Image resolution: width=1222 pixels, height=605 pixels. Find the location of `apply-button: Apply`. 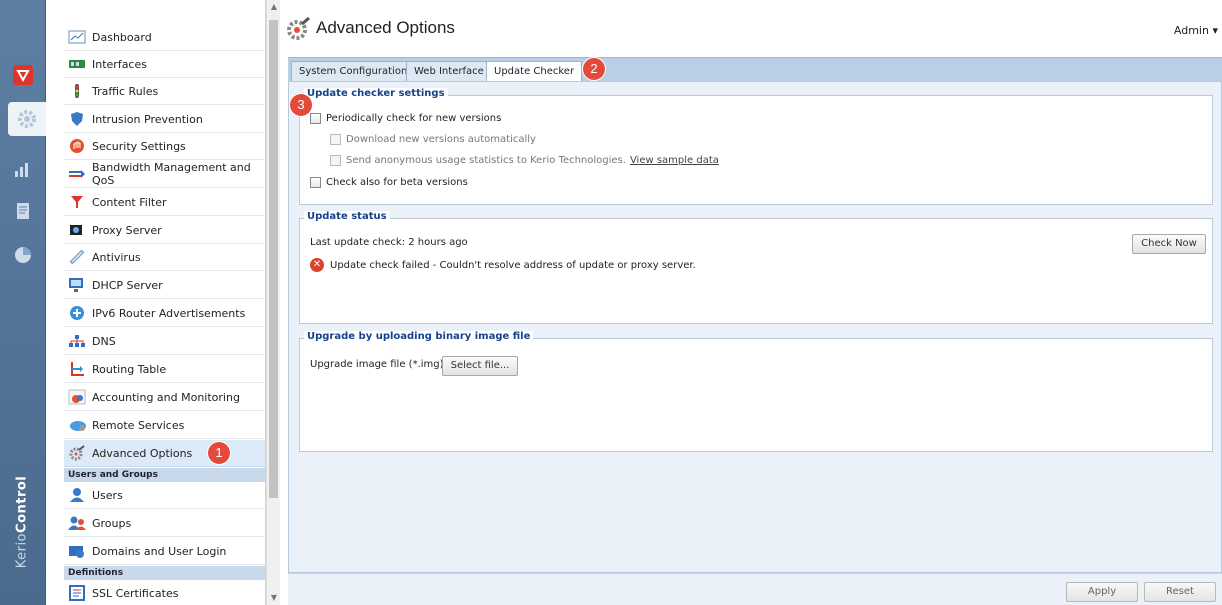

apply-button: Apply is located at coordinates (1102, 592).